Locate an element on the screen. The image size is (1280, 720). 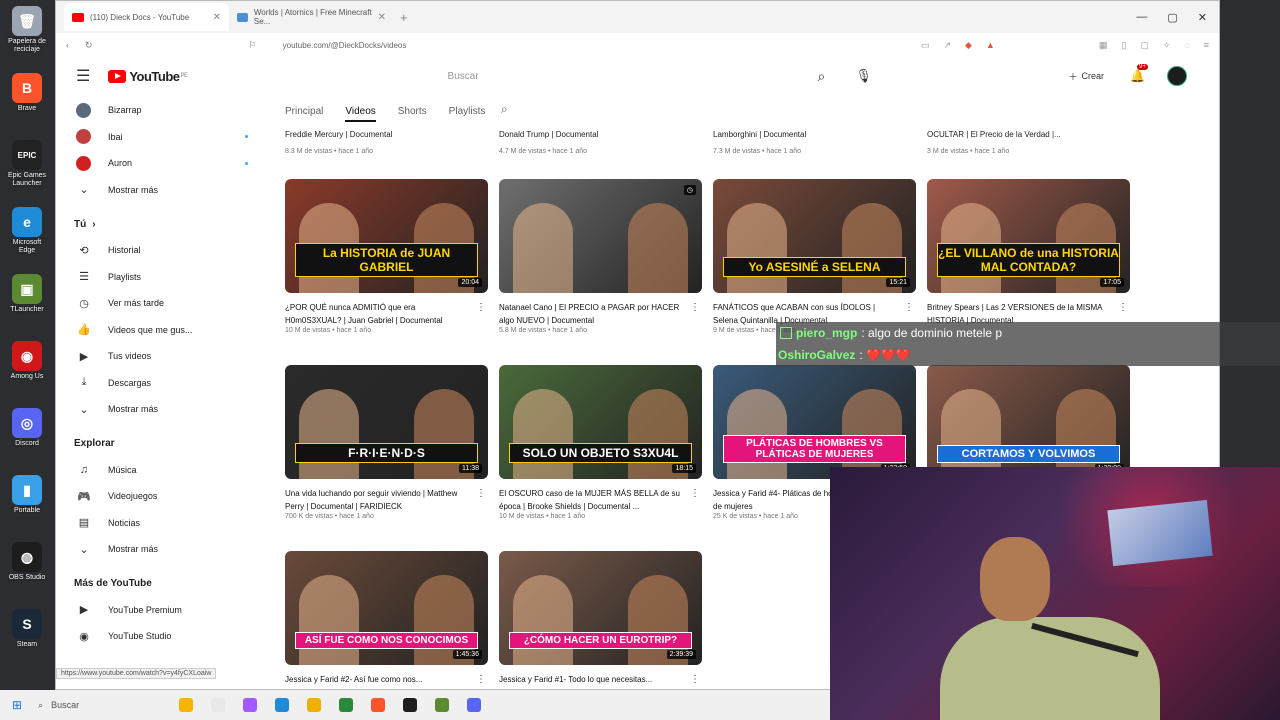
rewards-icon: ▲ is located at coordinates (990, 45).